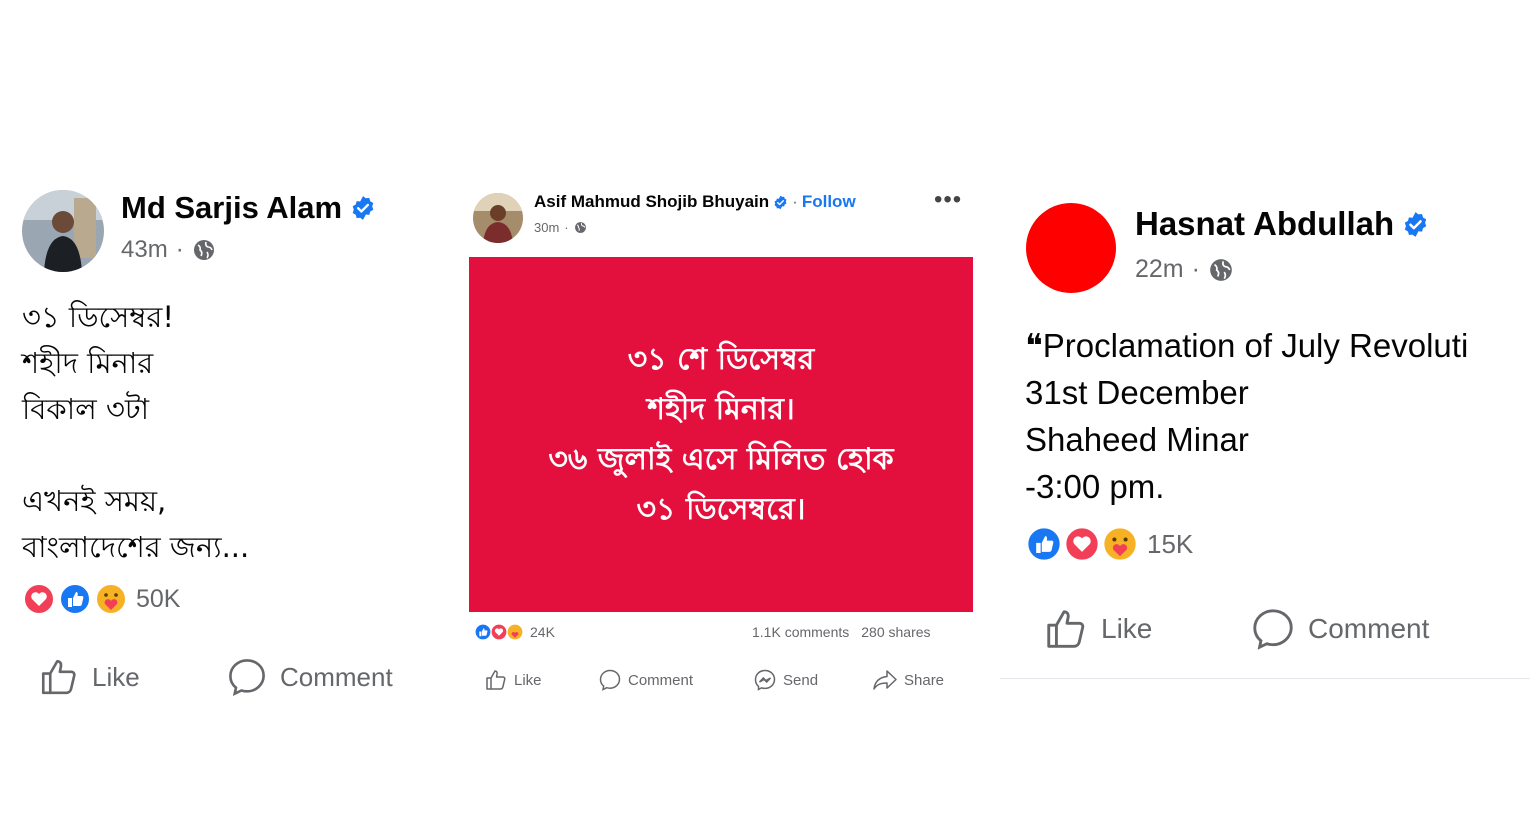 Image resolution: width=1536 pixels, height=820 pixels. What do you see at coordinates (885, 680) in the screenshot?
I see `share-icon` at bounding box center [885, 680].